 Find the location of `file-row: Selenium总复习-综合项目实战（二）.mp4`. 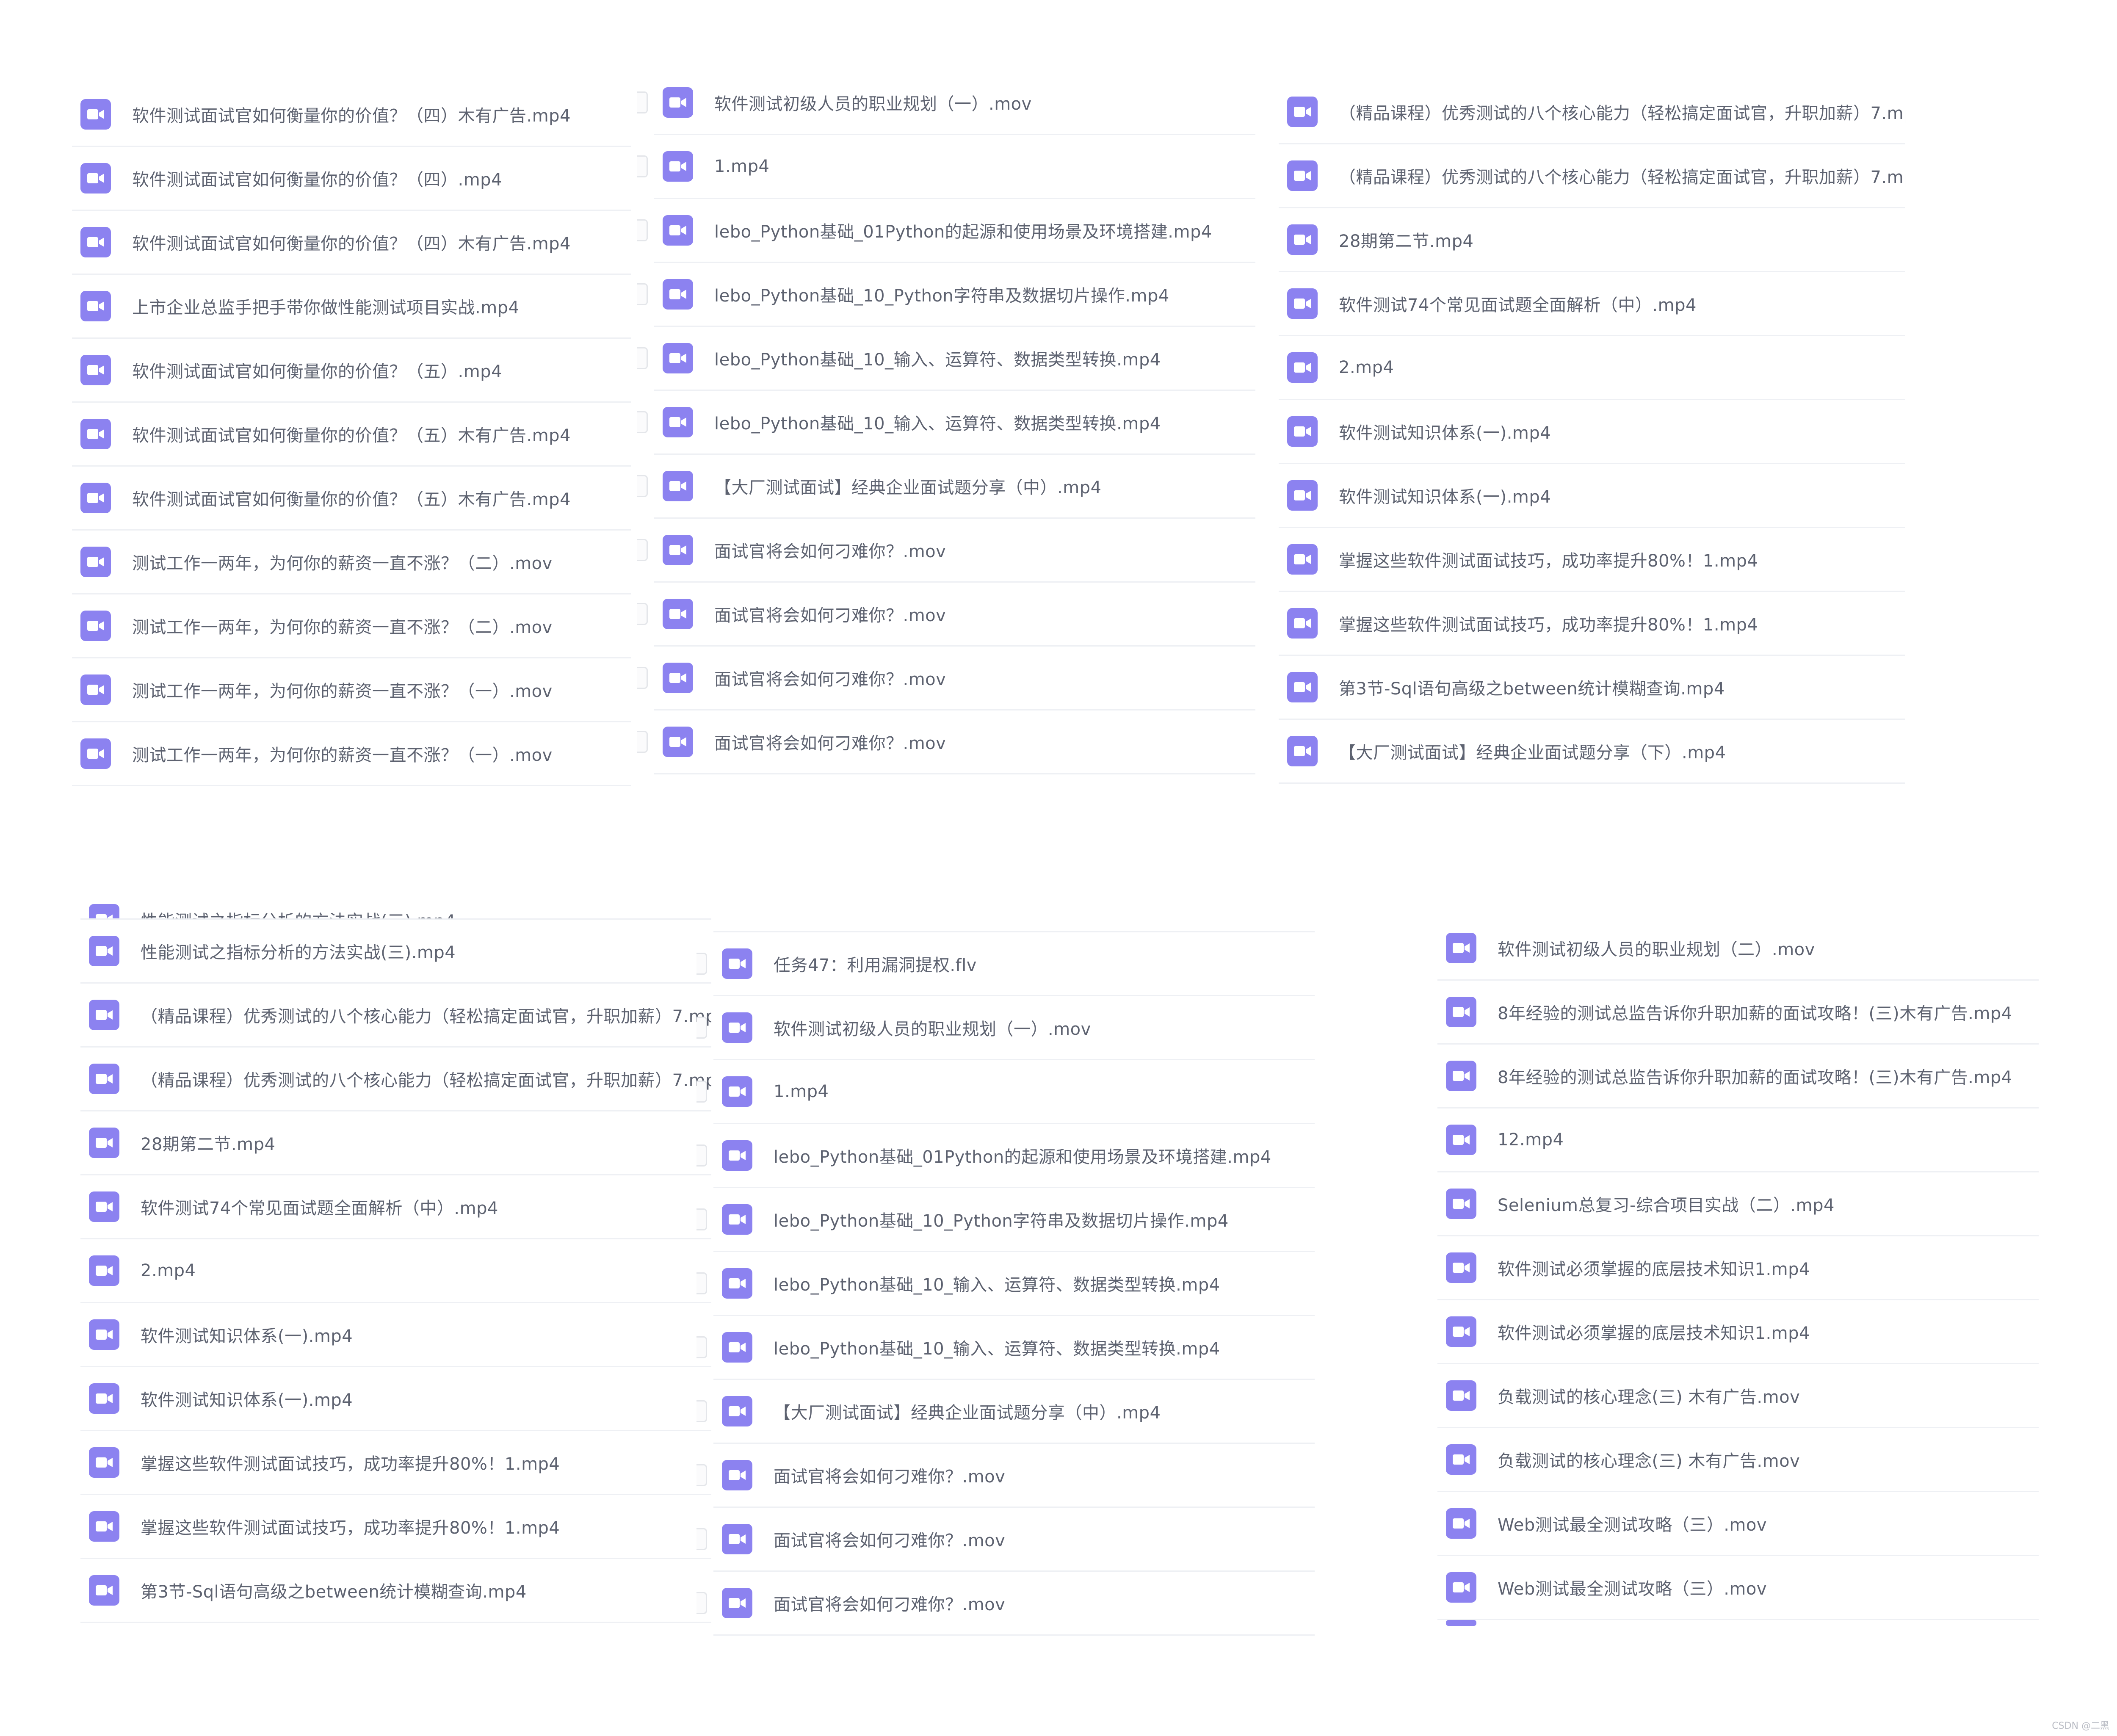

file-row: Selenium总复习-综合项目实战（二）.mp4 is located at coordinates (1738, 1204).